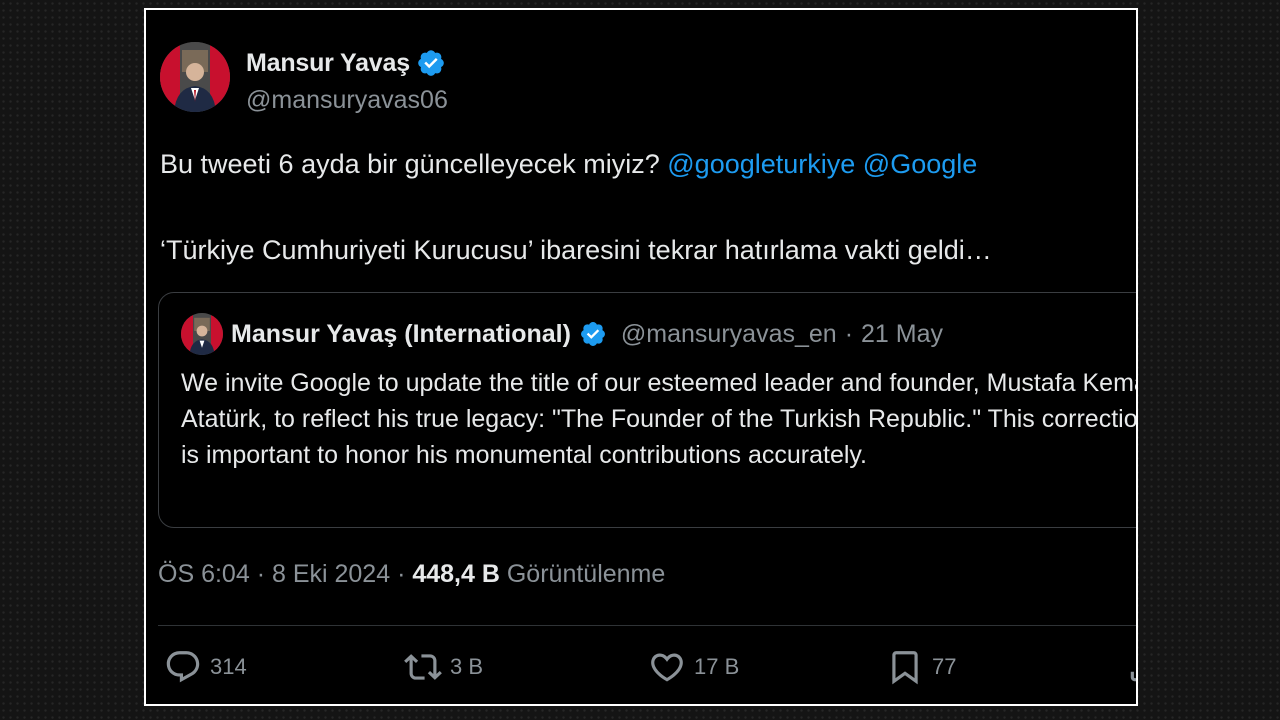 This screenshot has width=1280, height=720. I want to click on tweet-time: ÖS 6:04, so click(204, 574).